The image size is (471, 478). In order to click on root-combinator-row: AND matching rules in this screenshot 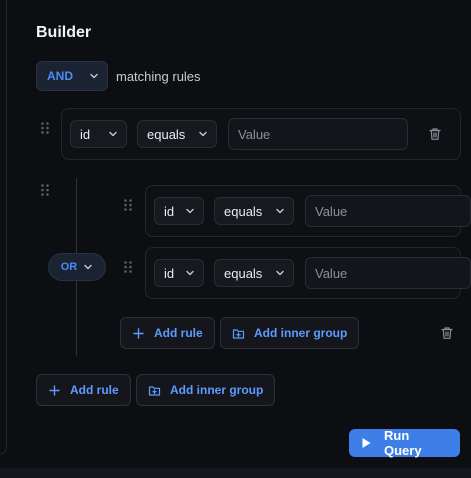, I will do `click(118, 76)`.